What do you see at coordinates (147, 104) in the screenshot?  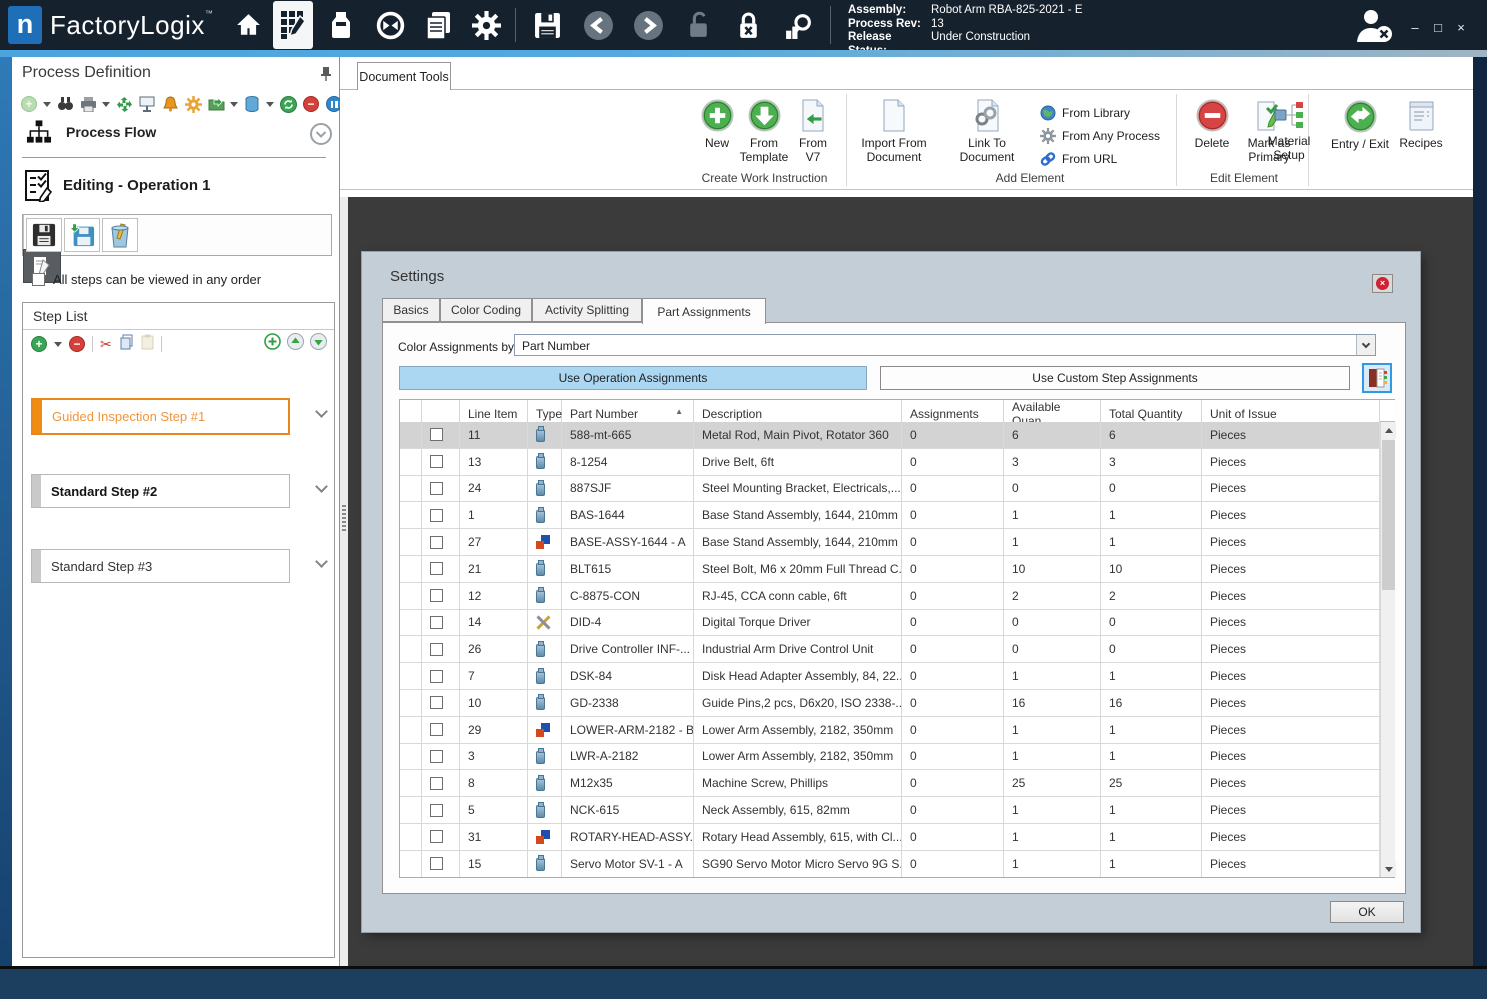 I see `presentation-icon` at bounding box center [147, 104].